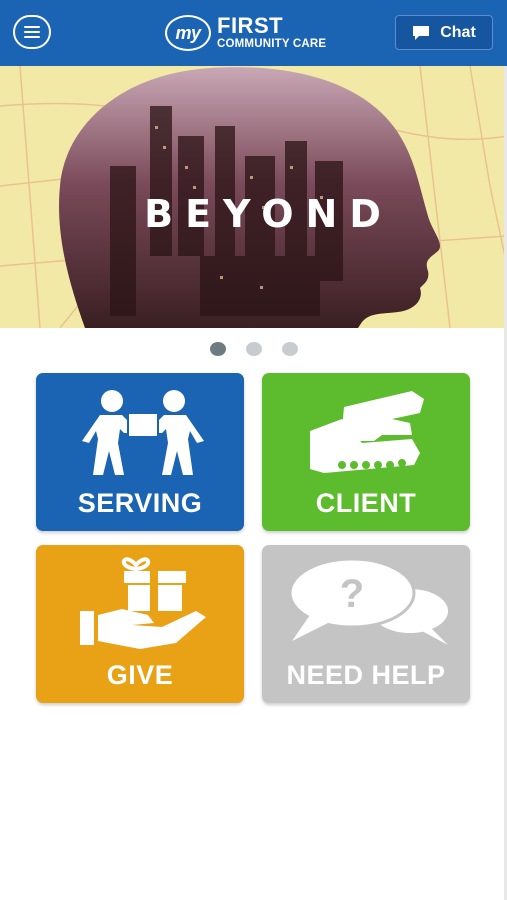 The height and width of the screenshot is (900, 507). I want to click on hero-title: BEYOND, so click(268, 214).